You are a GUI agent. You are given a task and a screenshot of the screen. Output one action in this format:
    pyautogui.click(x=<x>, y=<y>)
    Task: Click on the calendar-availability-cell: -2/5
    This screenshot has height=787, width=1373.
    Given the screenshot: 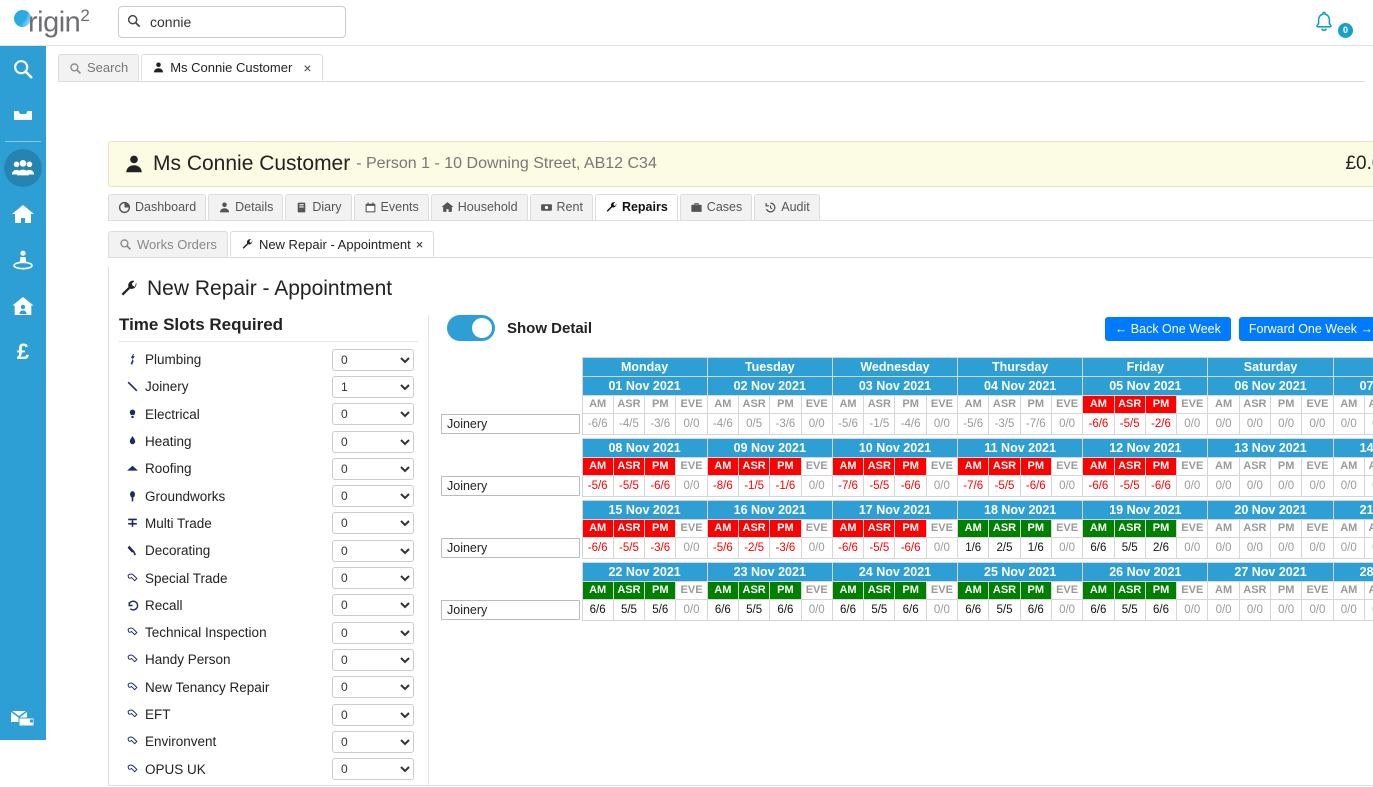 What is the action you would take?
    pyautogui.click(x=754, y=548)
    